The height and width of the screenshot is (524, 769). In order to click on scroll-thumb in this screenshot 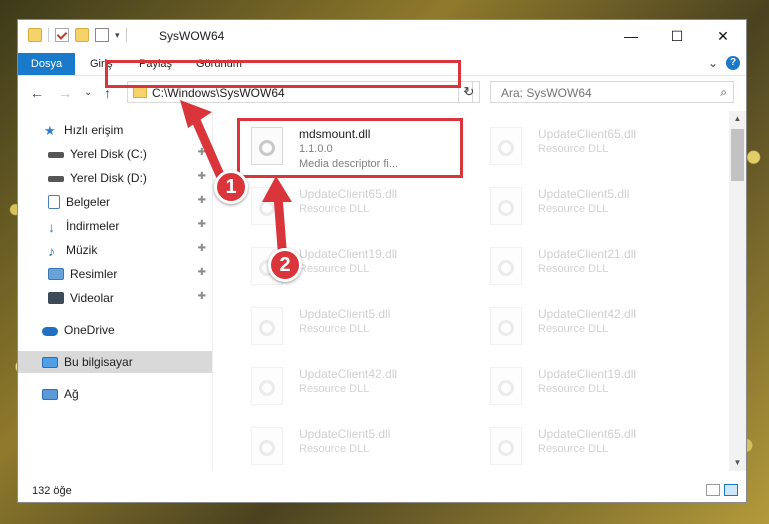, I will do `click(737, 155)`.